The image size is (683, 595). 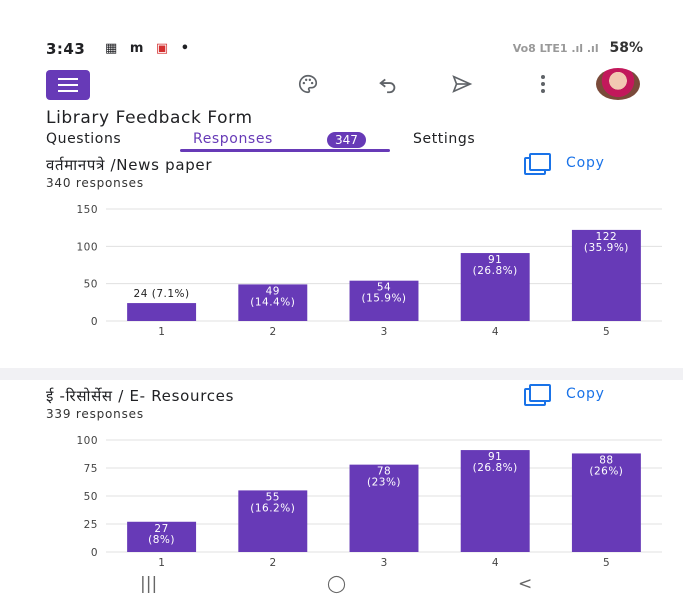 What do you see at coordinates (162, 48) in the screenshot?
I see `vi-icon: ▣` at bounding box center [162, 48].